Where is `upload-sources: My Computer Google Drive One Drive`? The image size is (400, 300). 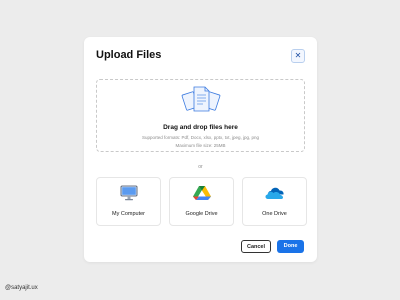
upload-sources: My Computer Google Drive One Drive is located at coordinates (201, 201).